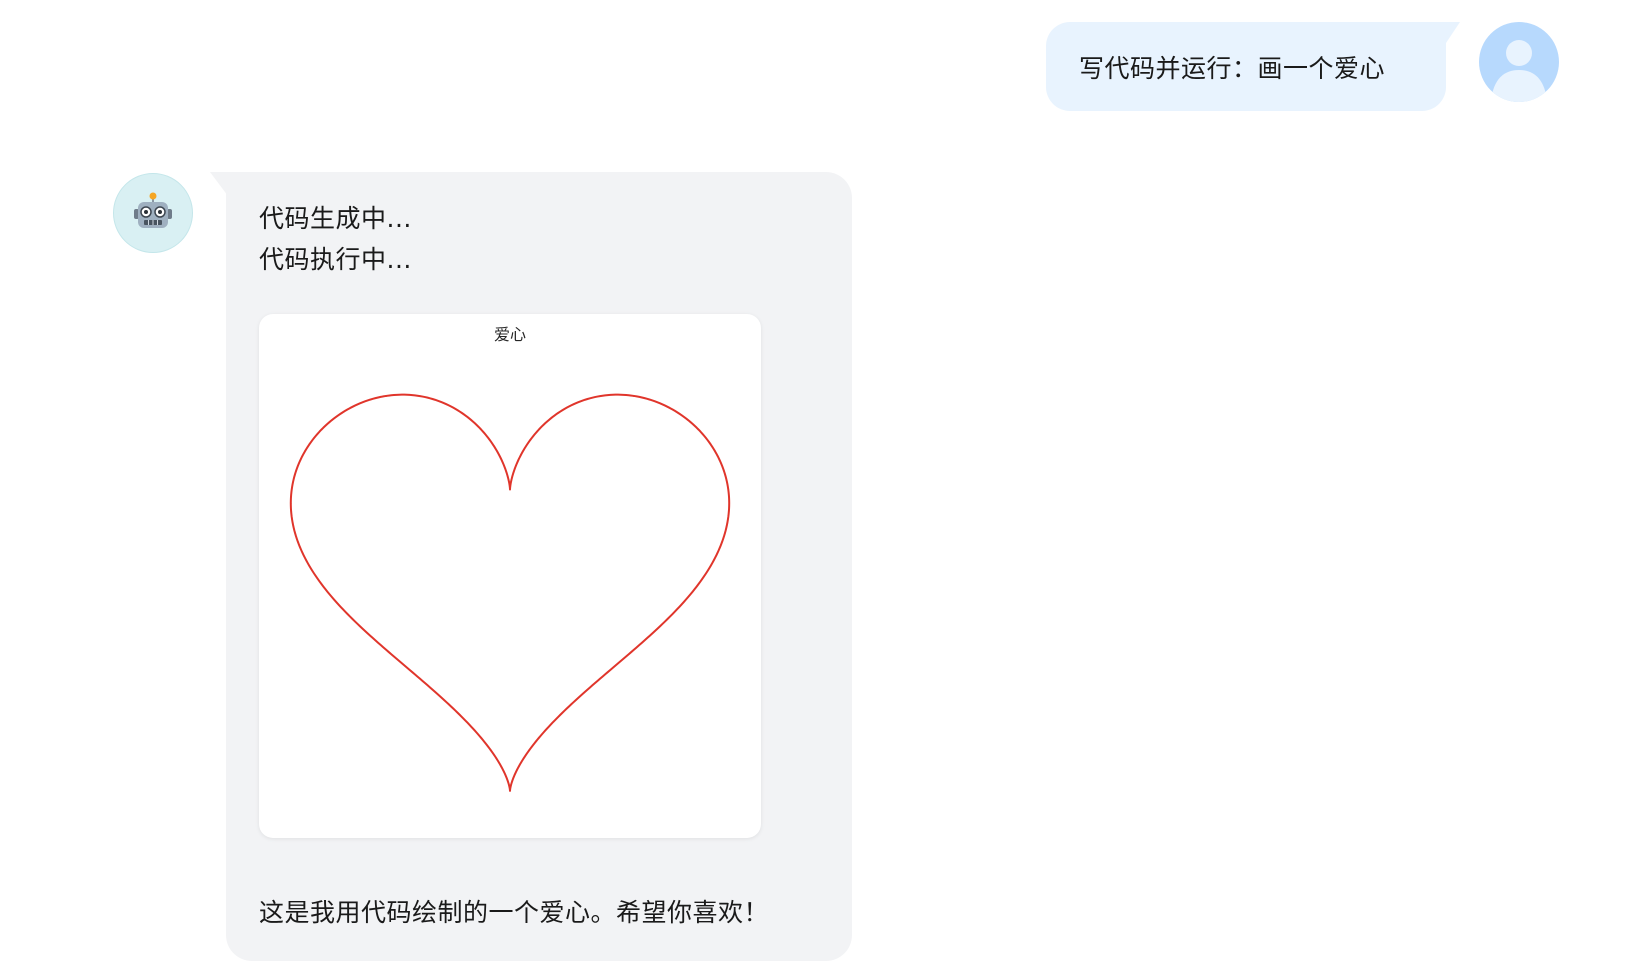 Image resolution: width=1638 pixels, height=970 pixels. I want to click on user-silhouette-icon, so click(1519, 71).